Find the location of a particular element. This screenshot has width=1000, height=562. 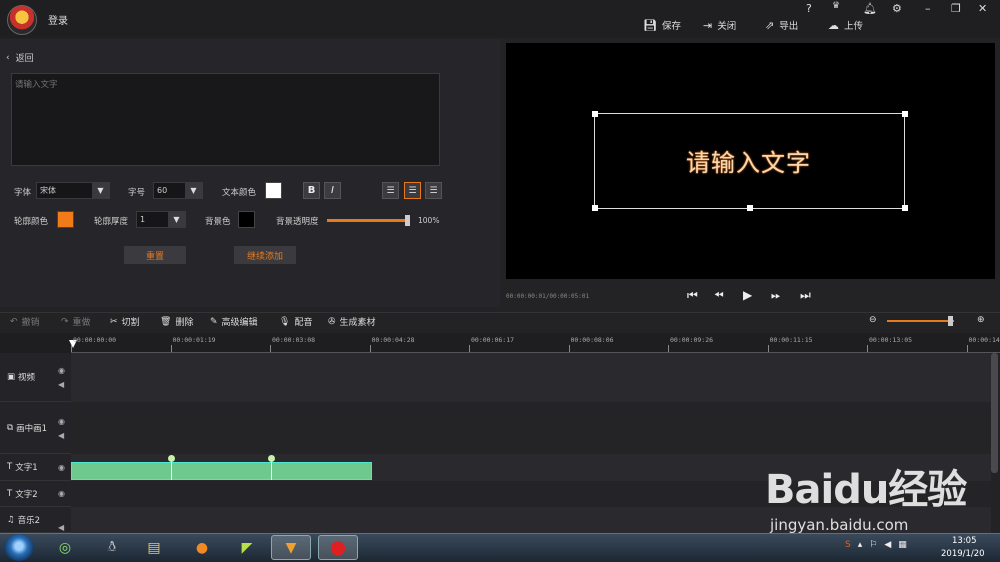

video-track-lane is located at coordinates (531, 377).